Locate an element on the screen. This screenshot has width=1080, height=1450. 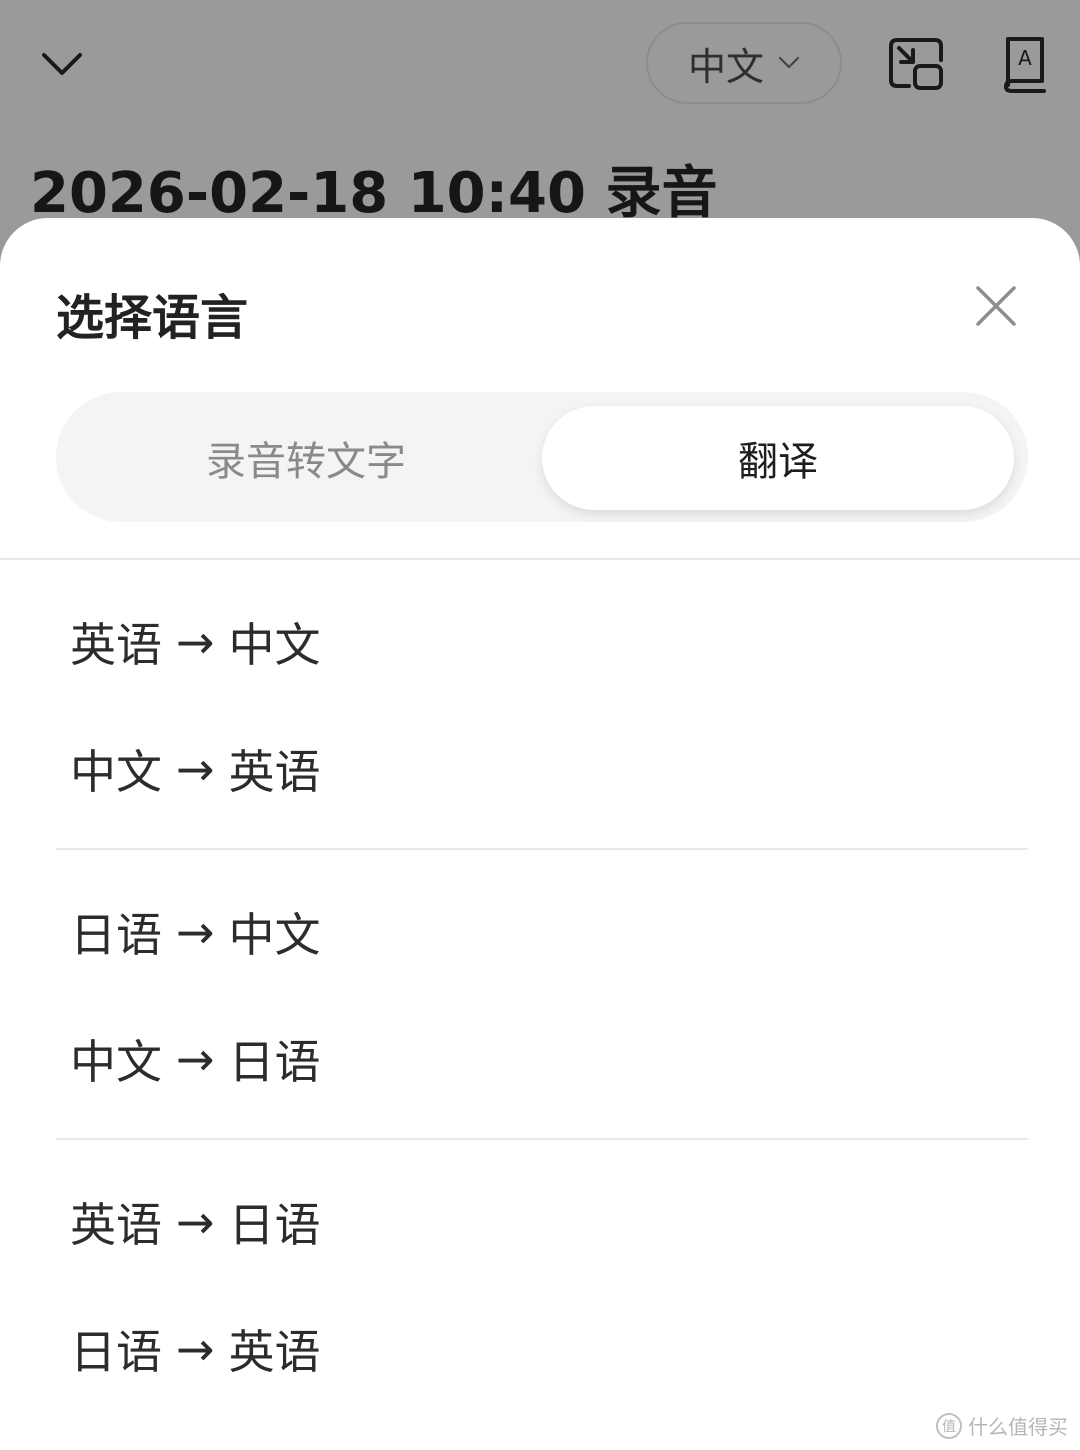
language-selector-label: 中文 is located at coordinates (725, 66).